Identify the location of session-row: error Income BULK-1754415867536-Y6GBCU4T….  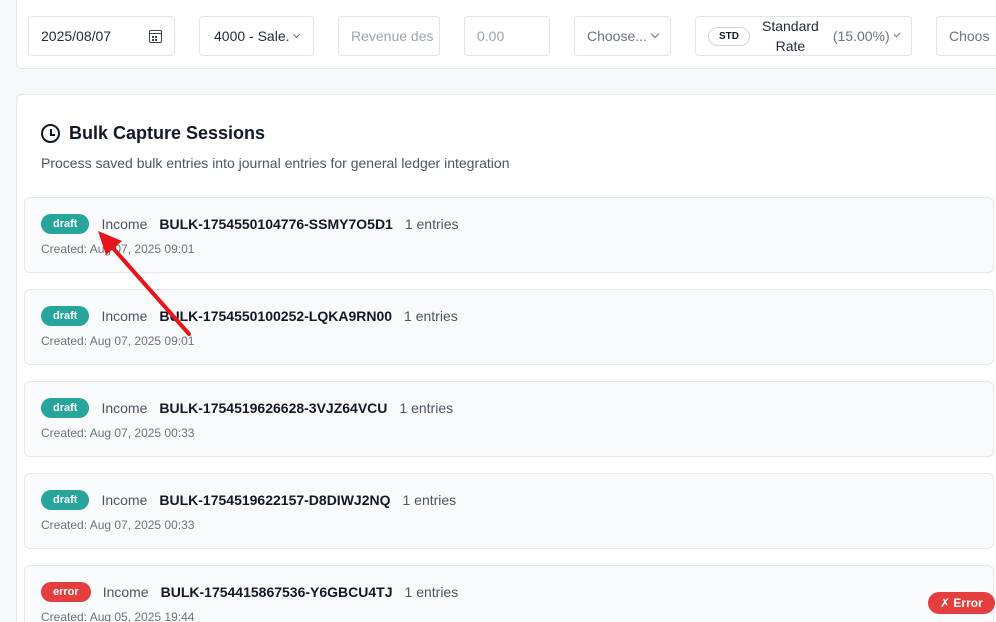
(509, 593).